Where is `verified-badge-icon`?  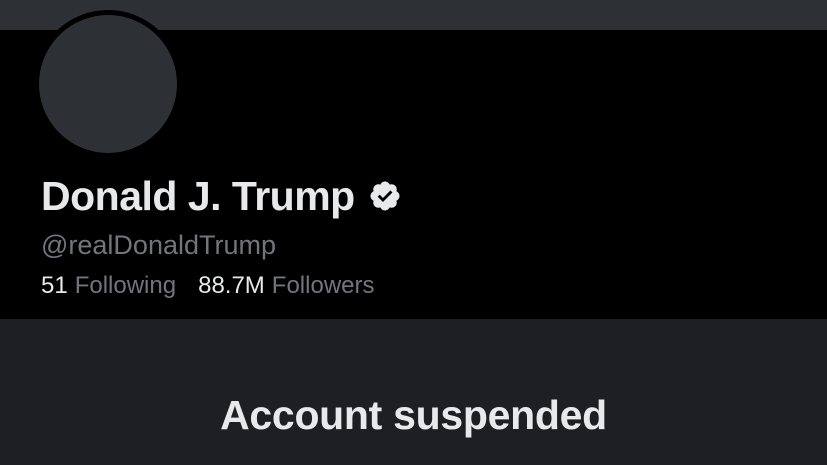 verified-badge-icon is located at coordinates (385, 196).